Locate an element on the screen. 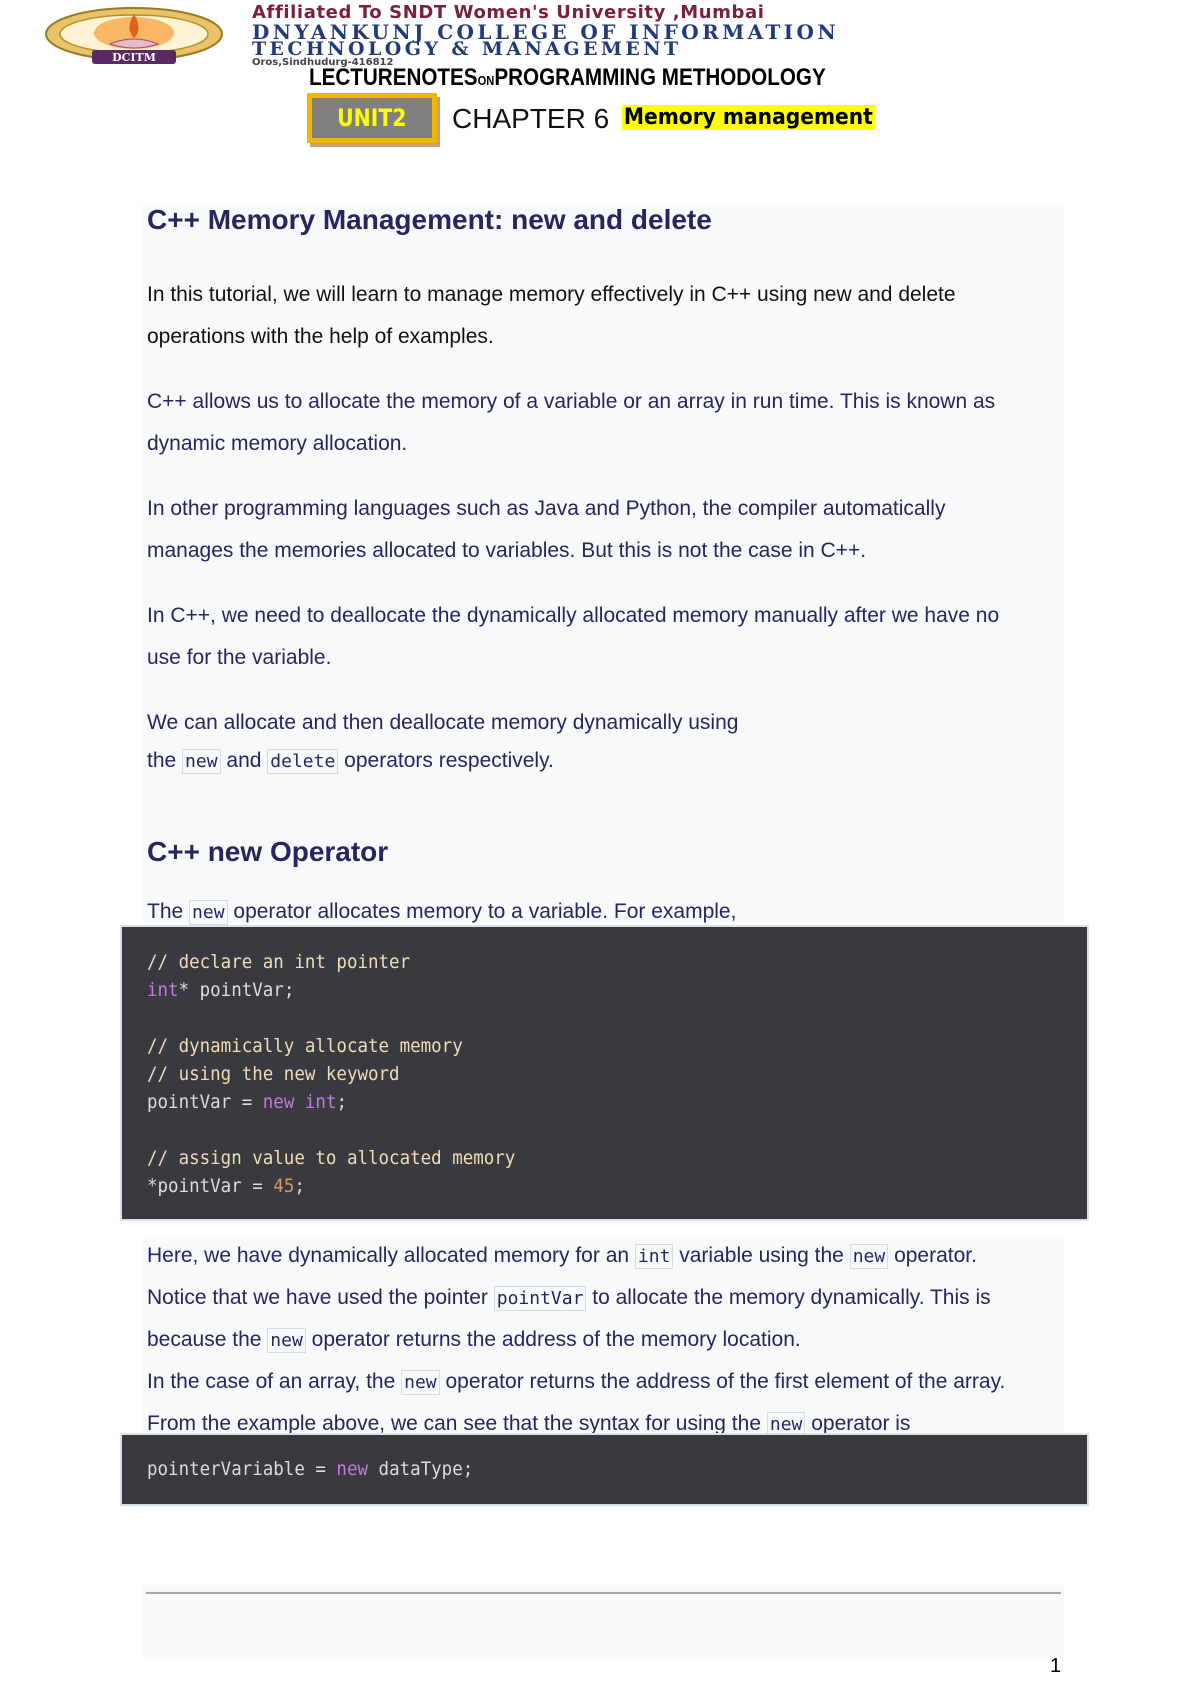  logo-label: DCITM is located at coordinates (134, 57).